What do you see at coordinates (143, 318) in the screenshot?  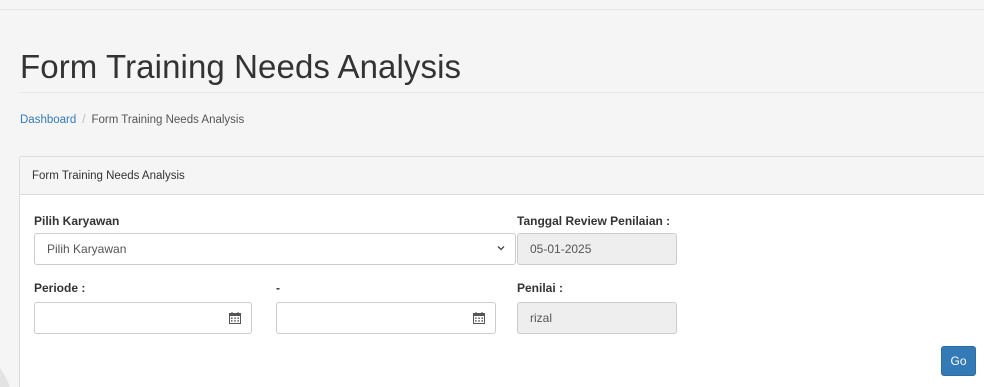 I see `period-start-input` at bounding box center [143, 318].